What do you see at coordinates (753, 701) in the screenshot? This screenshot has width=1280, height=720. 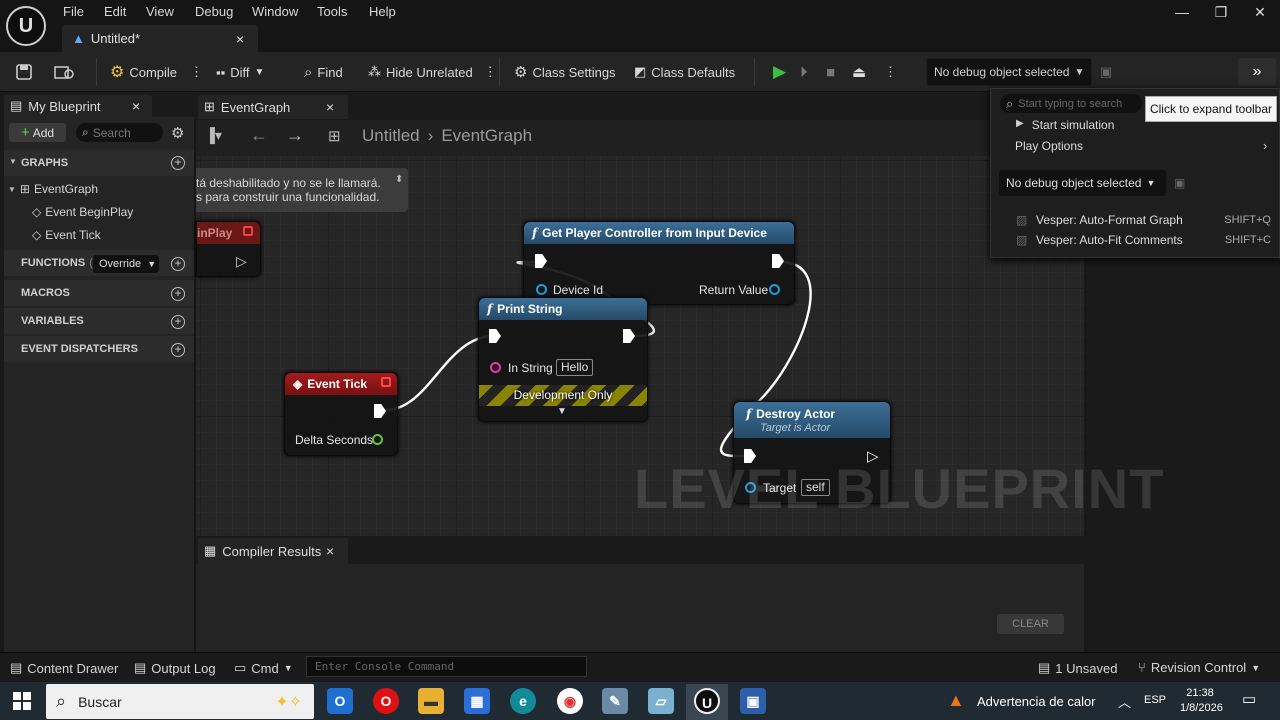 I see `editor-taskbar-icon: ▣` at bounding box center [753, 701].